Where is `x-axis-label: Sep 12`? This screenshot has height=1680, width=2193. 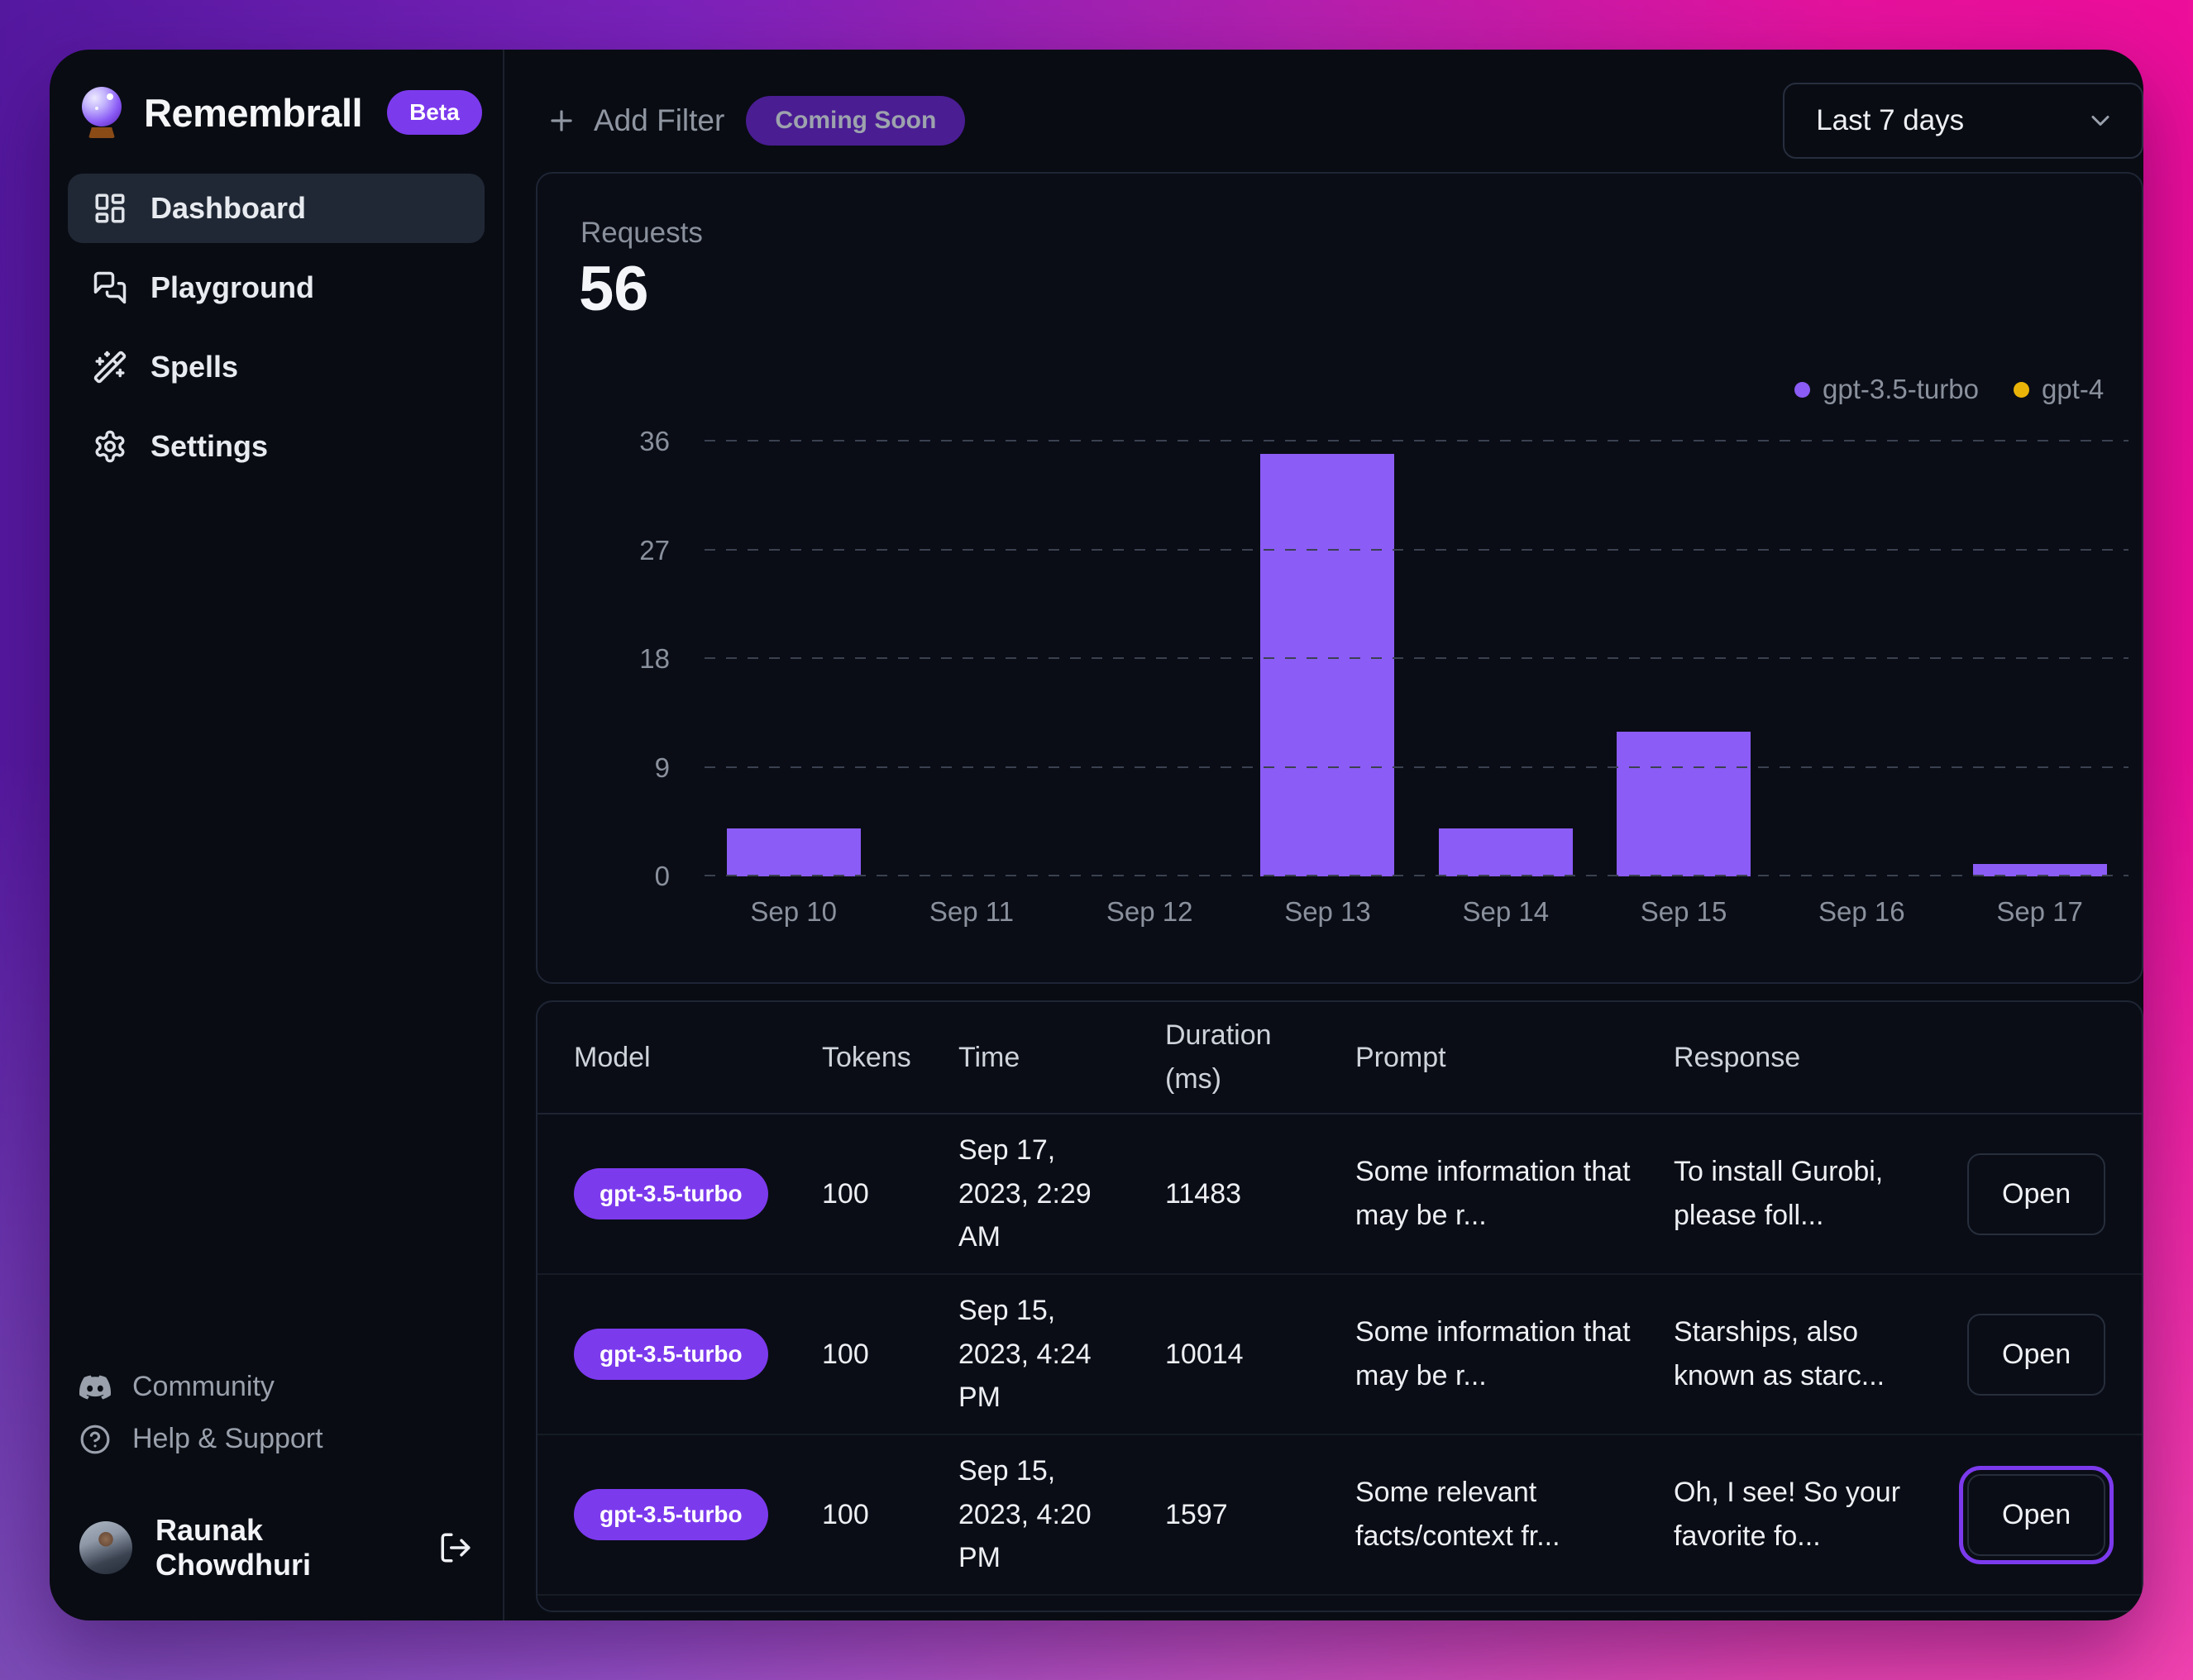
x-axis-label: Sep 12 is located at coordinates (1149, 911).